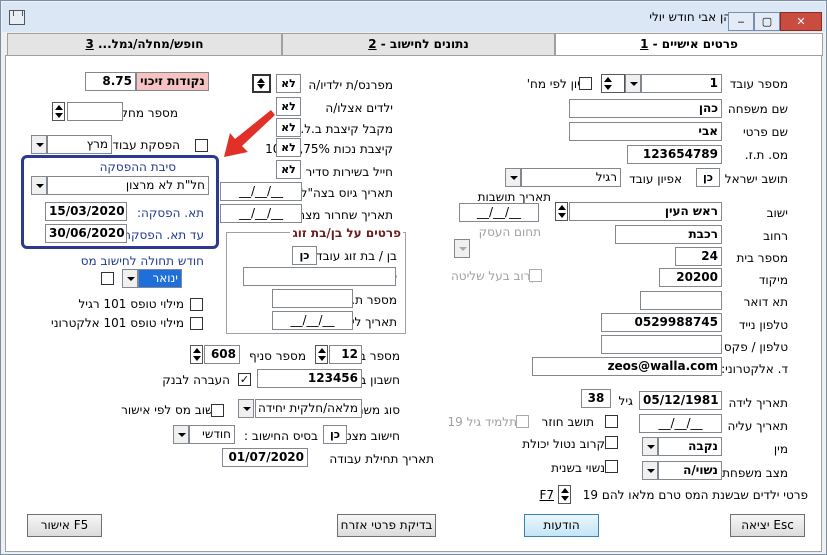 This screenshot has height=555, width=827. I want to click on spouse-id-field, so click(312, 298).